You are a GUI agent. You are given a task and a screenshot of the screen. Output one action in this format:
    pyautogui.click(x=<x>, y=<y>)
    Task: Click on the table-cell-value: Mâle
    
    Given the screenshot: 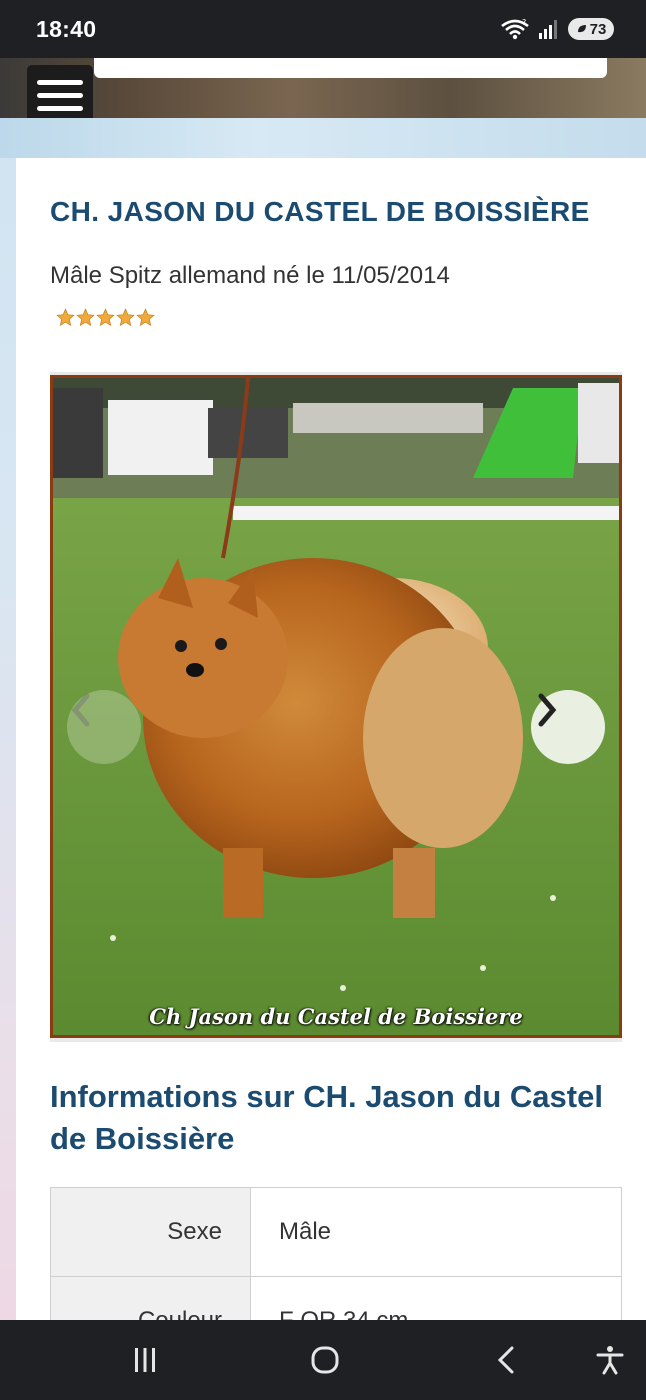 What is the action you would take?
    pyautogui.click(x=436, y=1232)
    